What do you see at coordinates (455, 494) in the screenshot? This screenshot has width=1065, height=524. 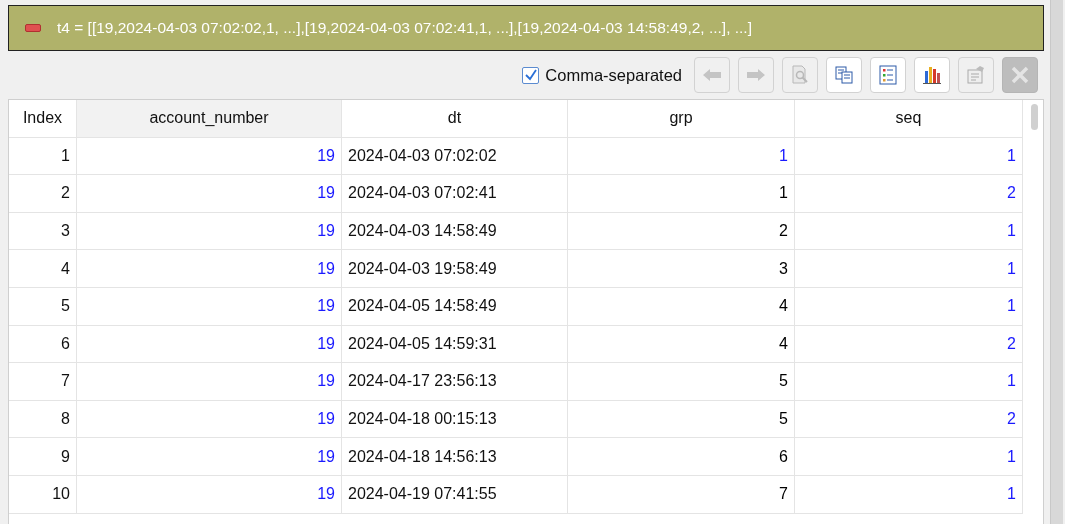 I see `table-cell: 2024-04-19 07:41:55` at bounding box center [455, 494].